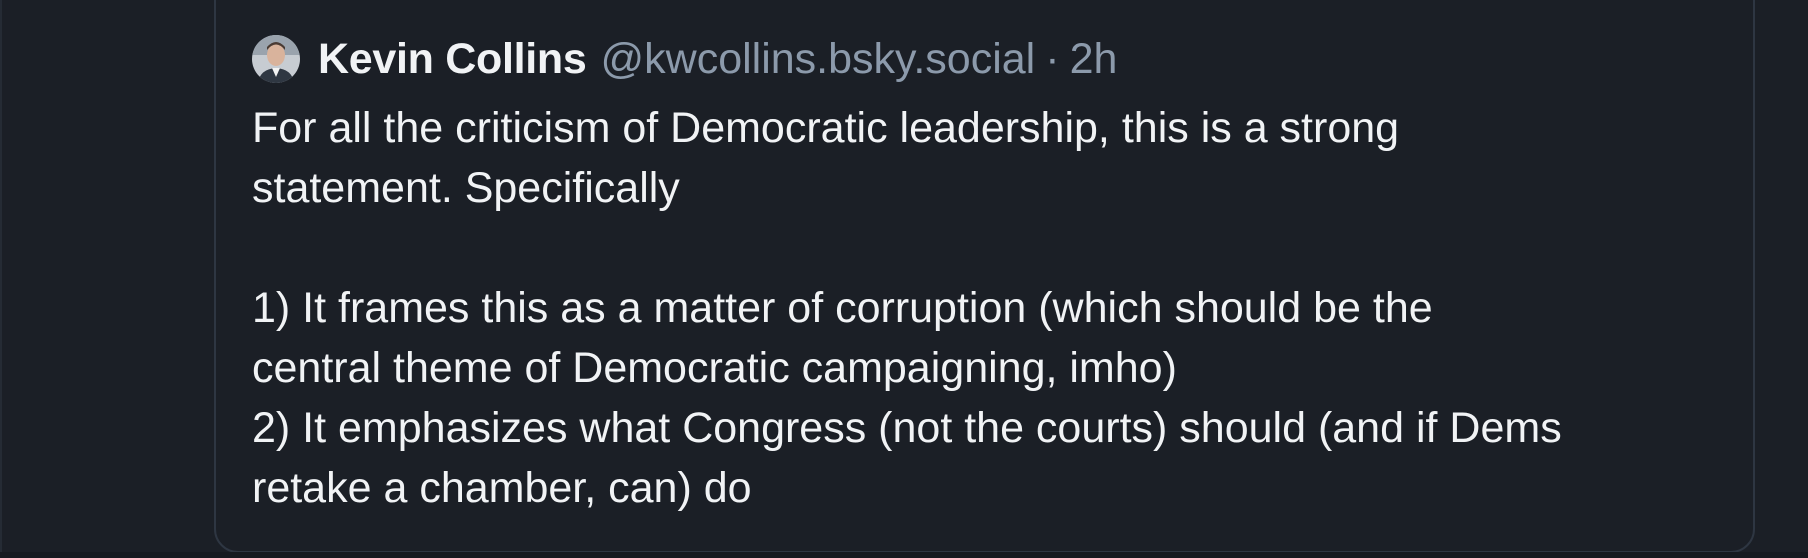 The height and width of the screenshot is (558, 1808). Describe the element at coordinates (466, 188) in the screenshot. I see `post-text-line: statement. Specifically` at that location.